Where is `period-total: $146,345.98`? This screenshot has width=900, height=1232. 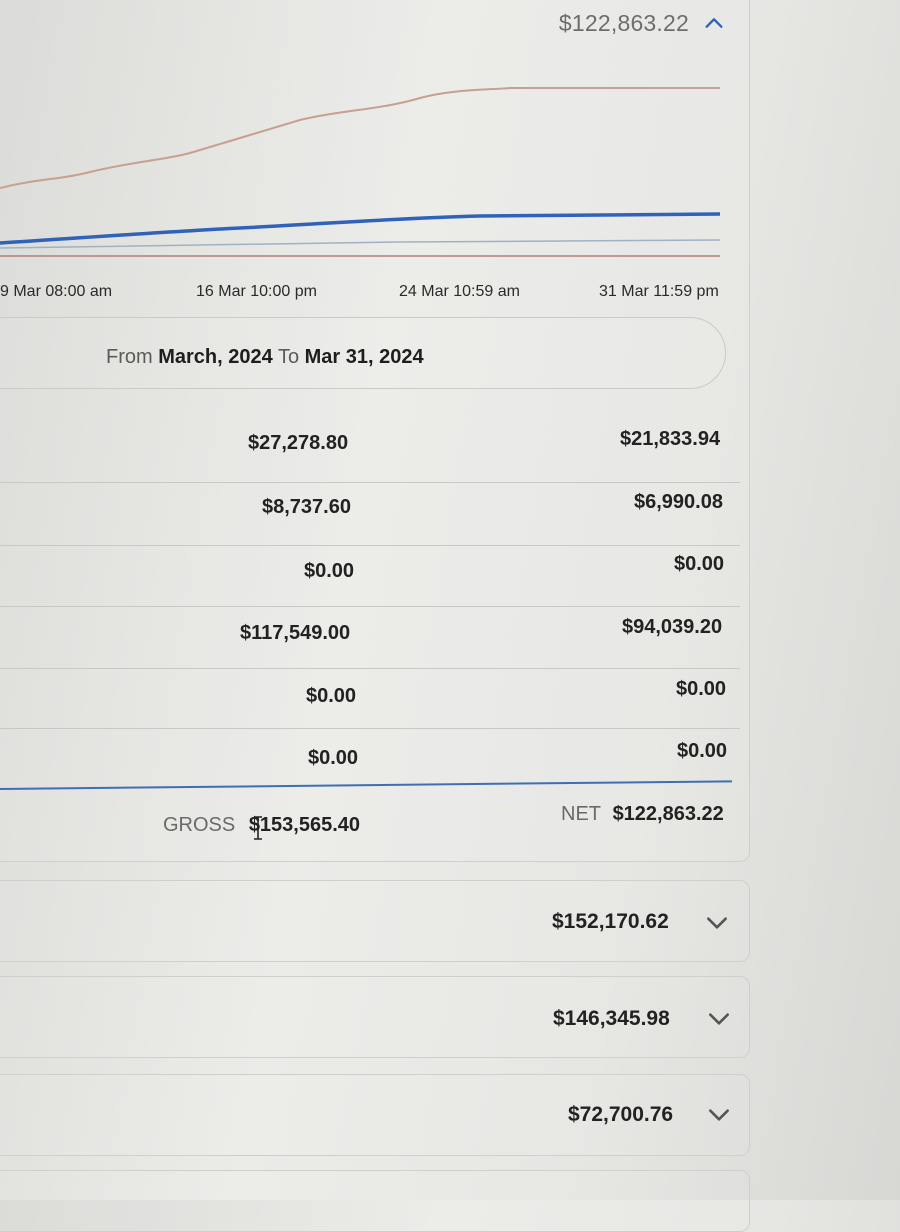 period-total: $146,345.98 is located at coordinates (611, 1018).